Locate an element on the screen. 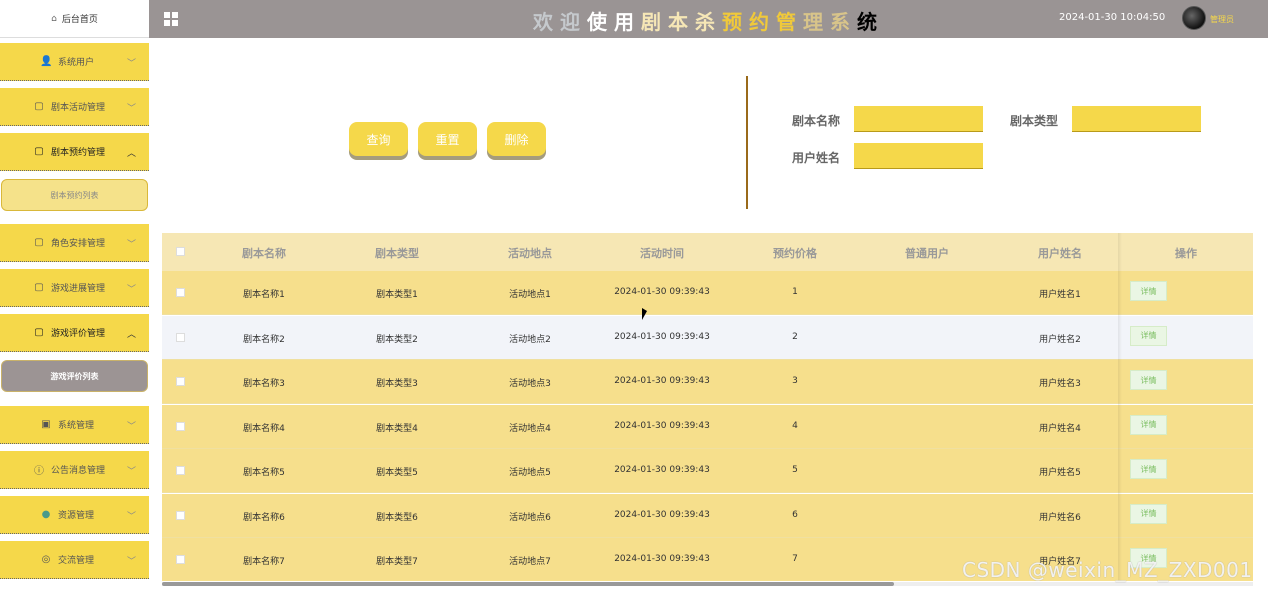 The height and width of the screenshot is (593, 1268). sidebar-item: ▢ 剧本预约管理 ︿ is located at coordinates (74, 152).